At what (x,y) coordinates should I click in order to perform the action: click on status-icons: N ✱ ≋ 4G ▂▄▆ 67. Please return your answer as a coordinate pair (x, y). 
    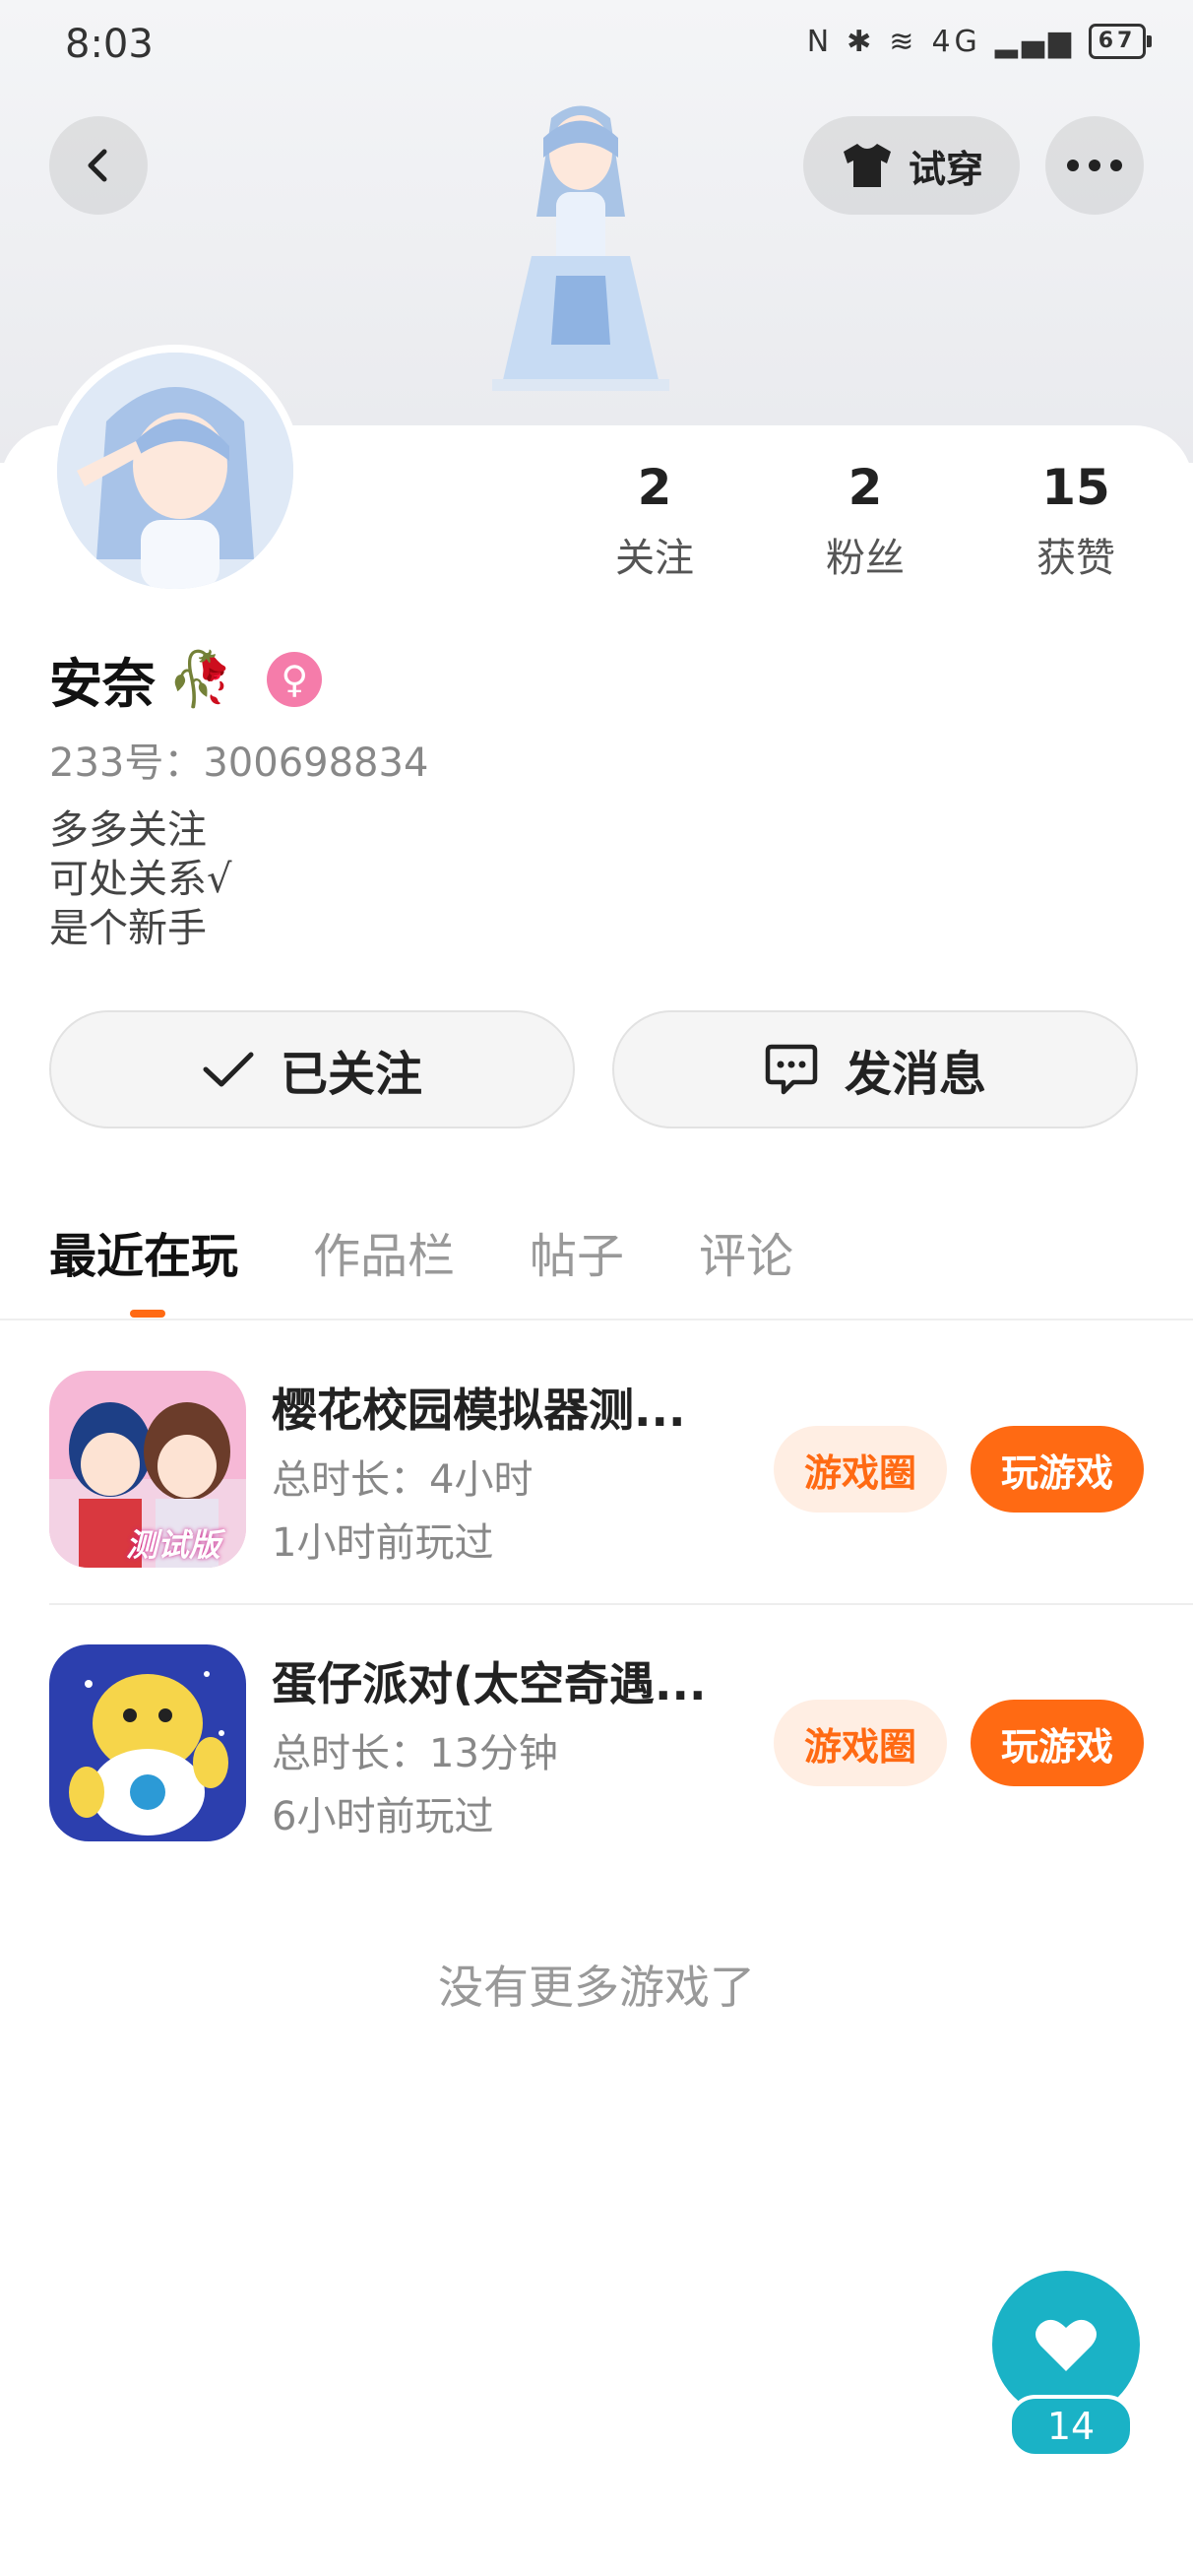
    Looking at the image, I should click on (979, 41).